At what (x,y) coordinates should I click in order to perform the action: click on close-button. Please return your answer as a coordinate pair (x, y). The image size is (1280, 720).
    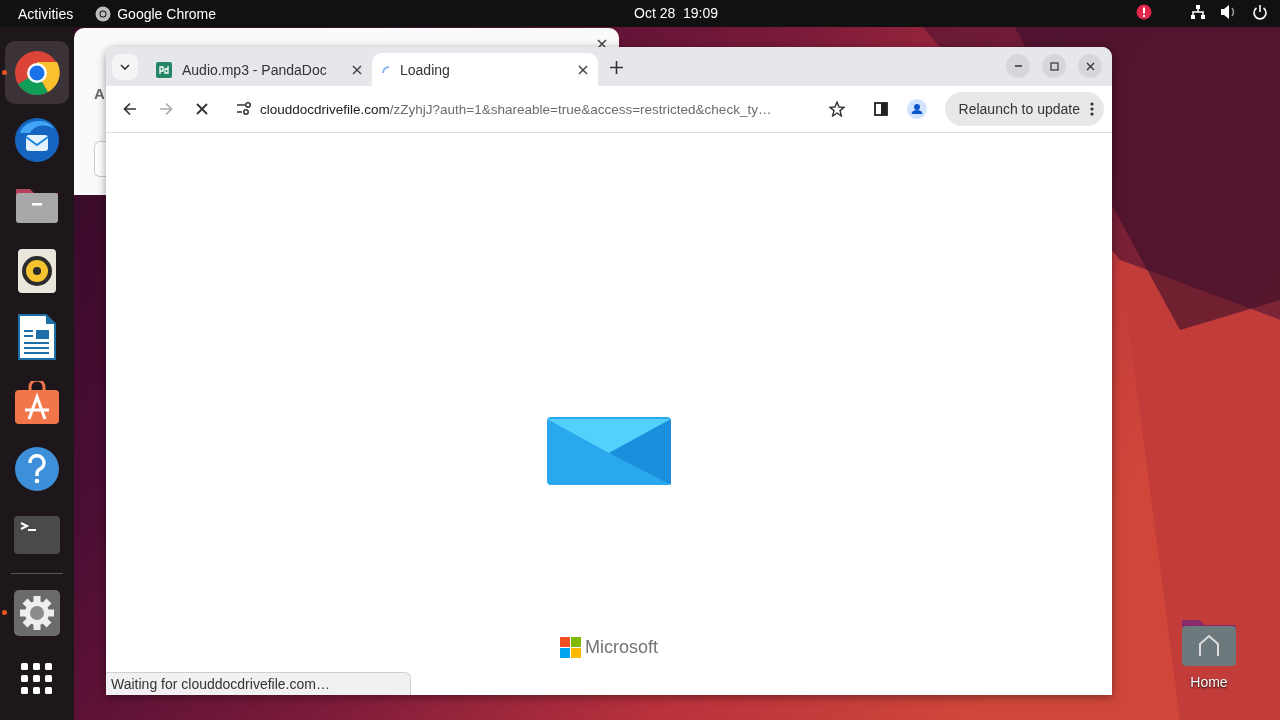
    Looking at the image, I should click on (1090, 66).